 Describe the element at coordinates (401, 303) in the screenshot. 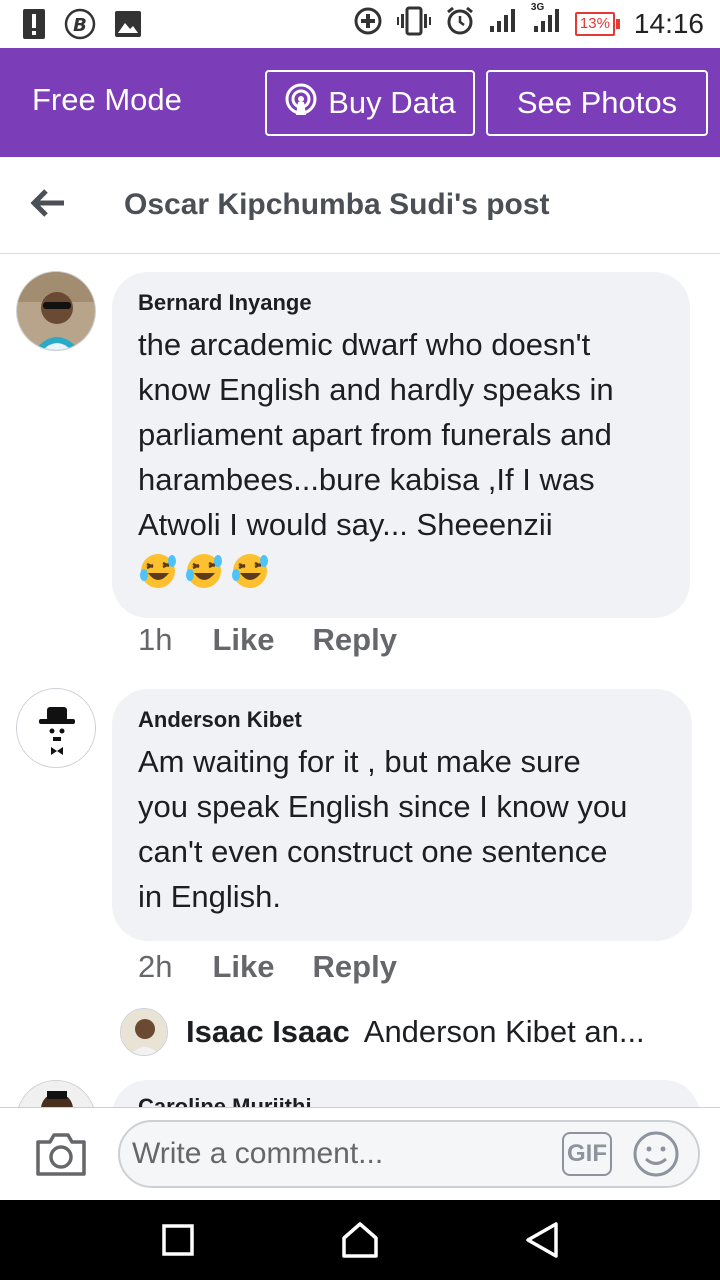

I see `comment-author: Bernard Inyange` at that location.